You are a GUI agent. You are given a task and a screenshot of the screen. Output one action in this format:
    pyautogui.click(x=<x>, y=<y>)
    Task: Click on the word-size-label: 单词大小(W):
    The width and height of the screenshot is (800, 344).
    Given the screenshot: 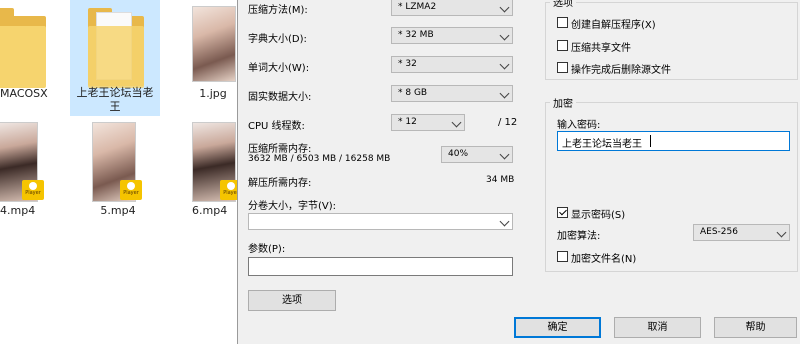 What is the action you would take?
    pyautogui.click(x=279, y=68)
    